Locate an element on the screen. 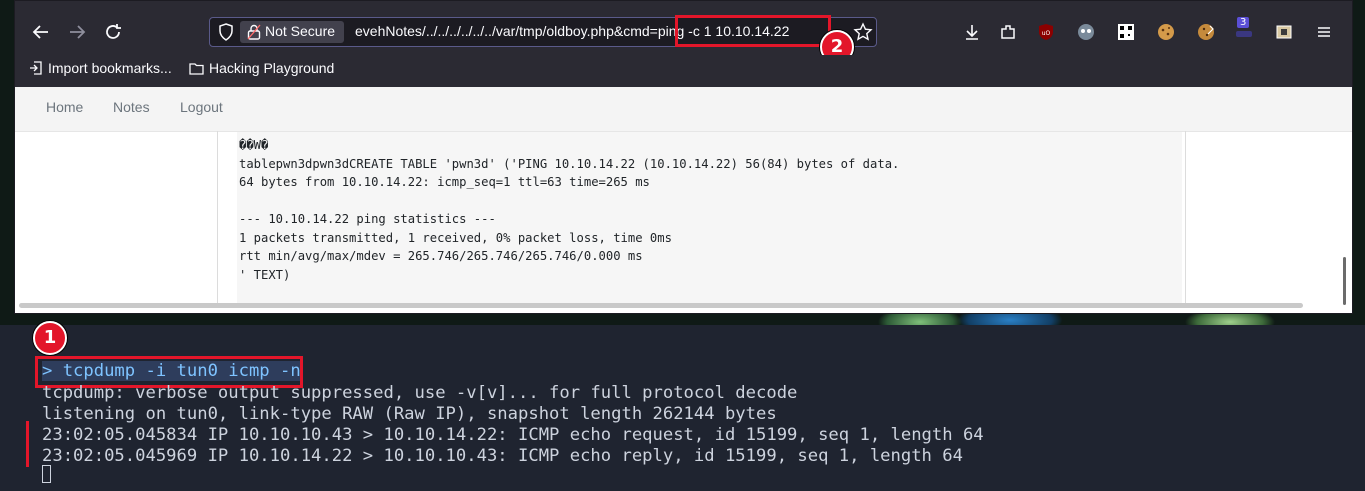  bookmark-hacking-playground: Hacking Playground is located at coordinates (261, 68).